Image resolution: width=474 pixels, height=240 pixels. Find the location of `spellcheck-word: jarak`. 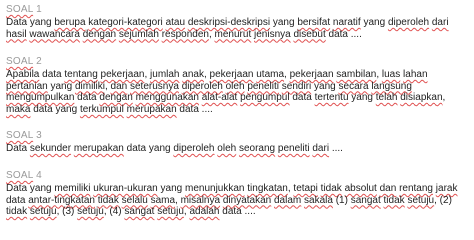

spellcheck-word: jarak is located at coordinates (446, 188).